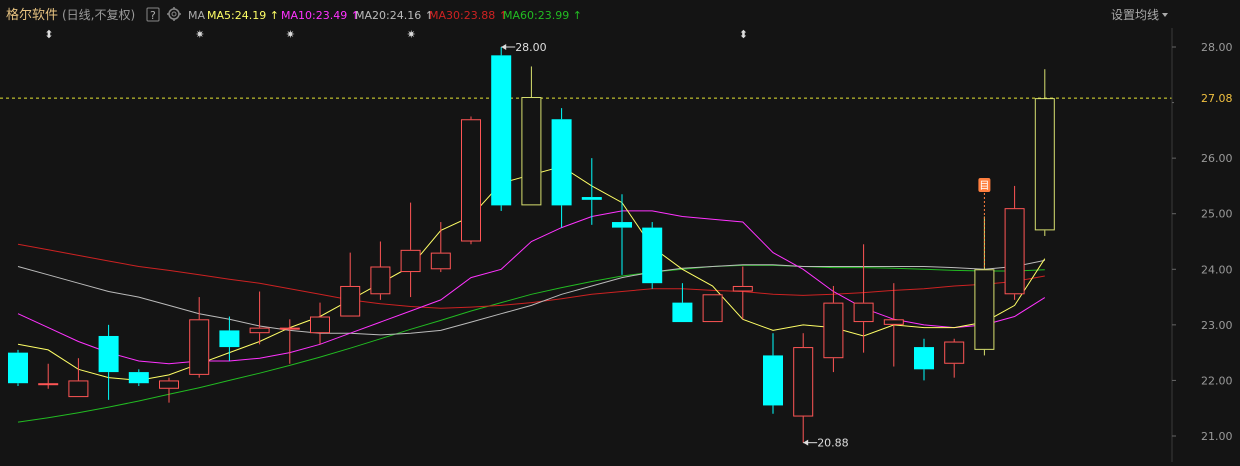  What do you see at coordinates (1217, 380) in the screenshot?
I see `y-tick-label: 22.00` at bounding box center [1217, 380].